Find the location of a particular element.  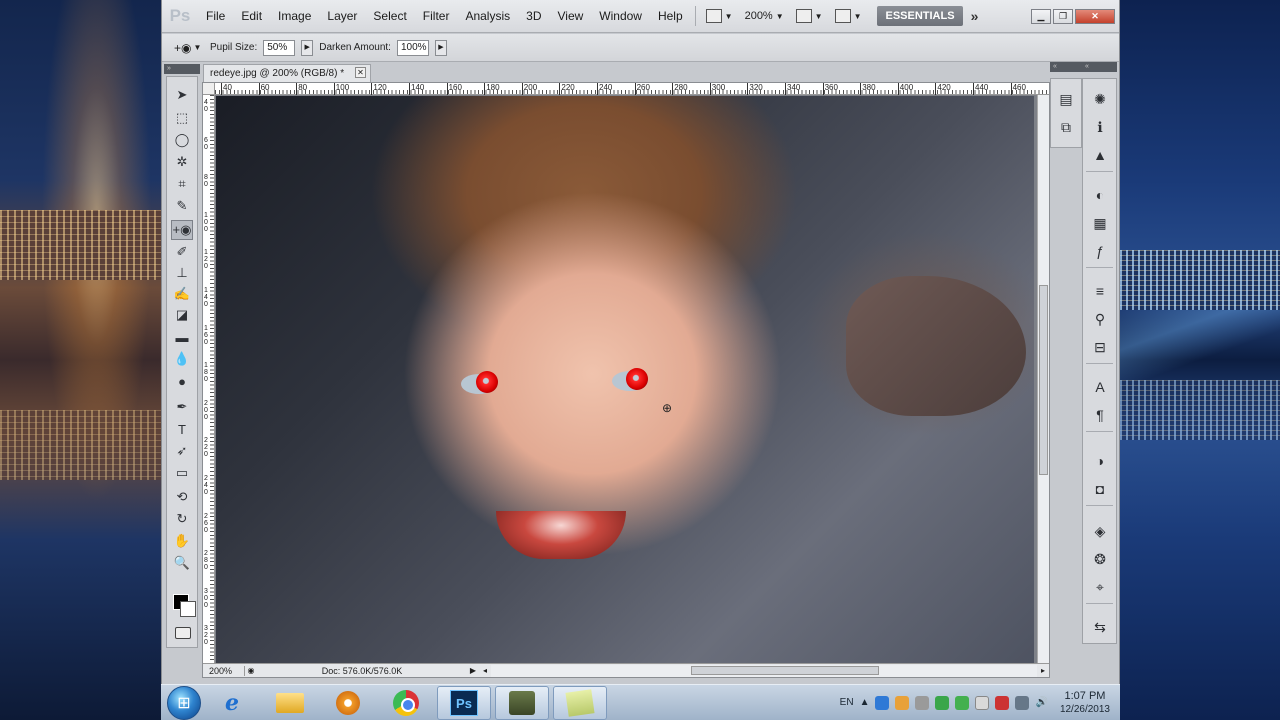

document-tab: redeye.jpg @ 200% (RGB/8) * ✕ is located at coordinates (287, 73).